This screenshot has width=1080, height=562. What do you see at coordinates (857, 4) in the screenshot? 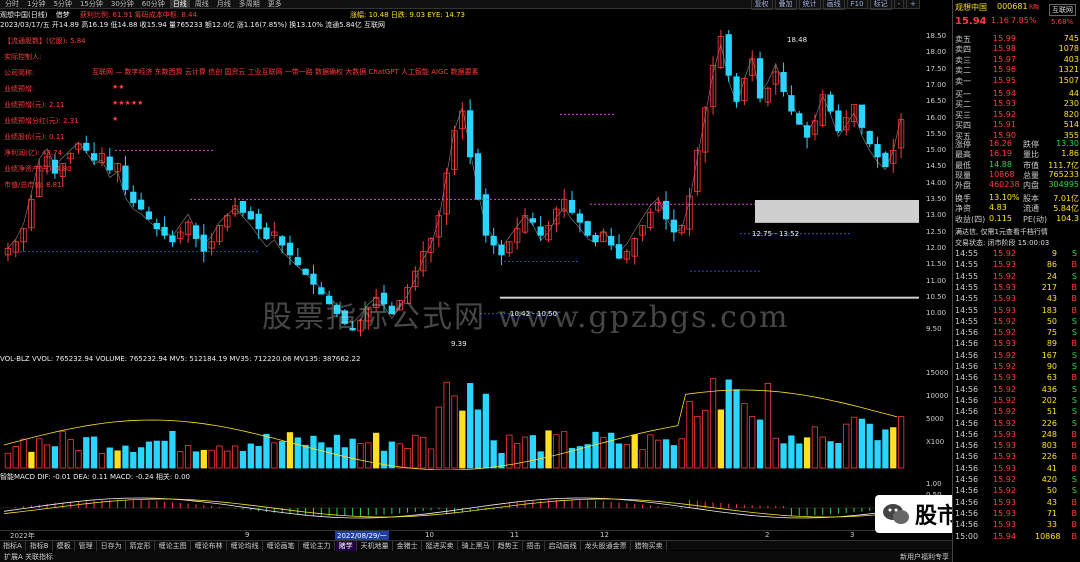
I see `toolbar-tool-button: F10` at bounding box center [857, 4].